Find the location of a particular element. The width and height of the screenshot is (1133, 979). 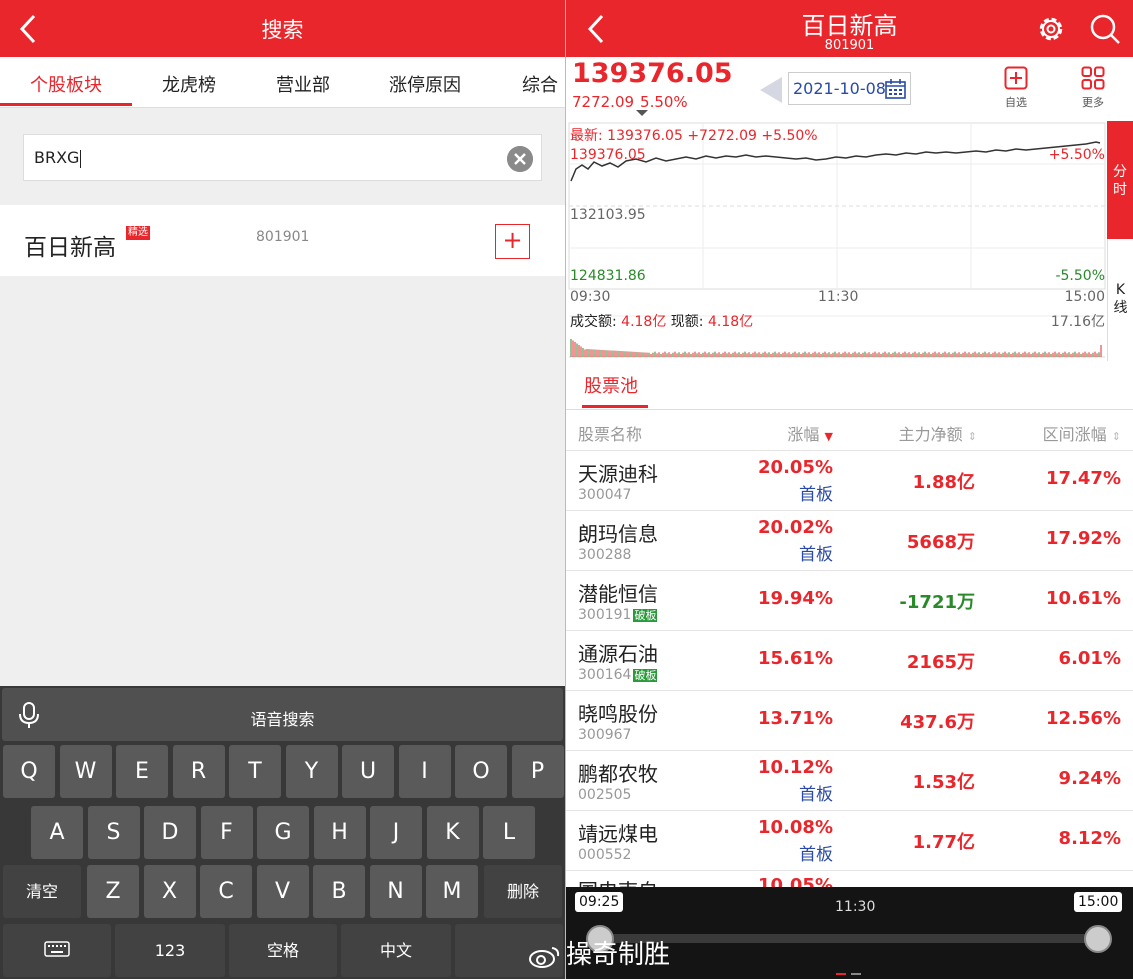

main-net-amount: -1721万 is located at coordinates (937, 602).